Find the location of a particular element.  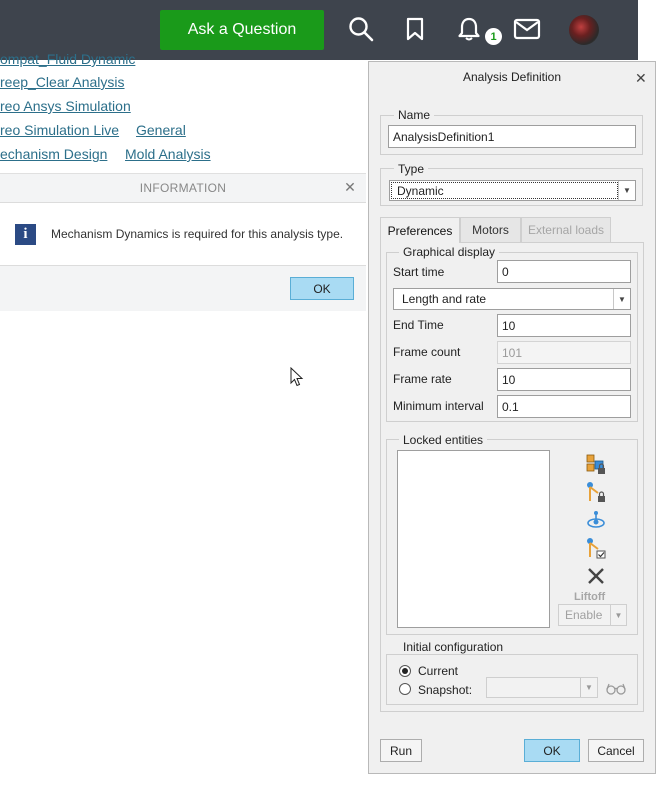

panel-title: Analysis Definition is located at coordinates (512, 77).